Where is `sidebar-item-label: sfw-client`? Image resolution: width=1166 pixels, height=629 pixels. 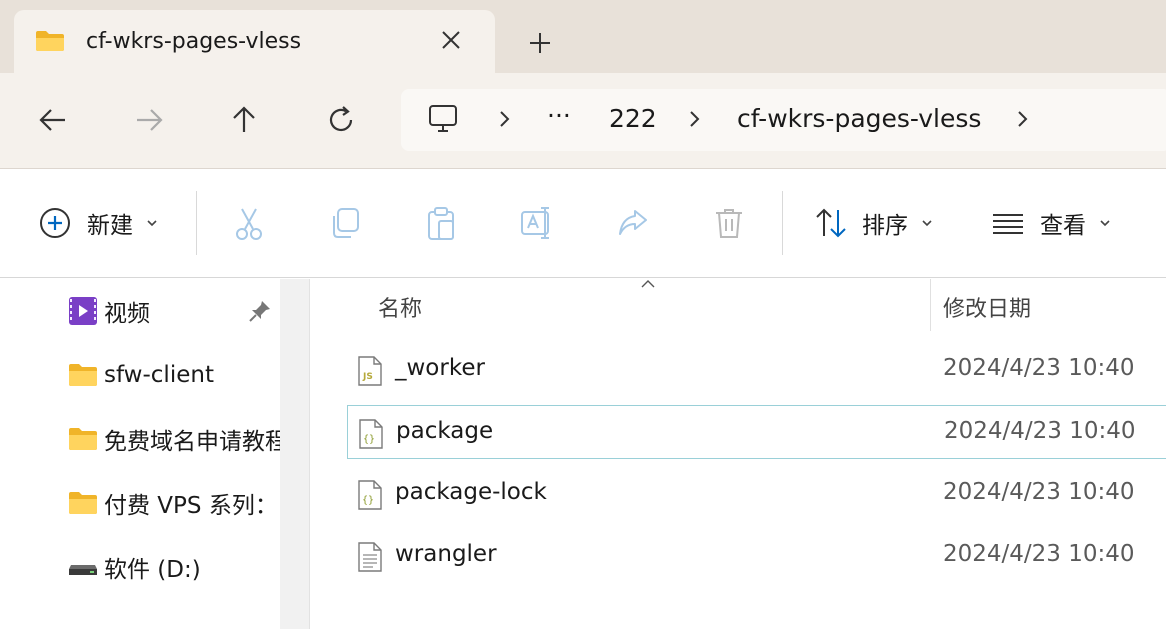
sidebar-item-label: sfw-client is located at coordinates (159, 375).